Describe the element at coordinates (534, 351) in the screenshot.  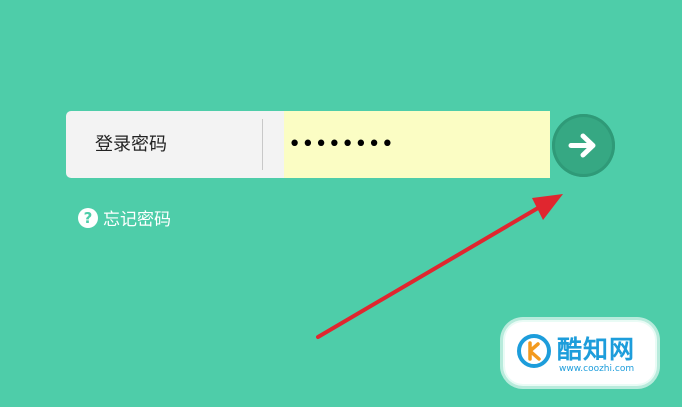
I see `coozhi-logo-icon` at that location.